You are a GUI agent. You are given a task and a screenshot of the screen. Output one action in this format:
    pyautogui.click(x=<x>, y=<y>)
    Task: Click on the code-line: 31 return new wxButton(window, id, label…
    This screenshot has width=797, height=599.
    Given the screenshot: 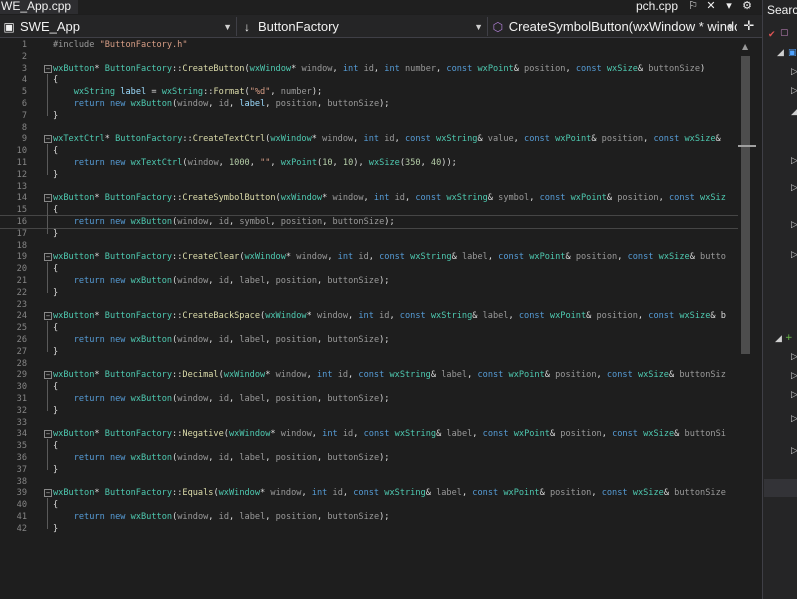 What is the action you would take?
    pyautogui.click(x=369, y=399)
    